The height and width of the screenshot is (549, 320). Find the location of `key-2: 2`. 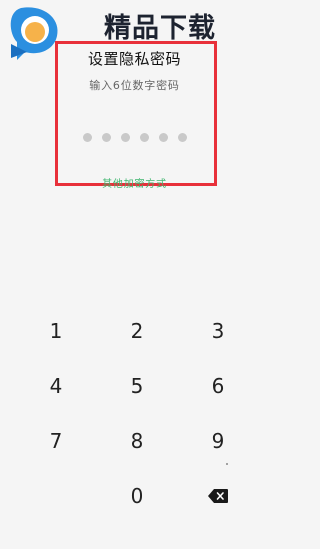

key-2: 2 is located at coordinates (137, 331).